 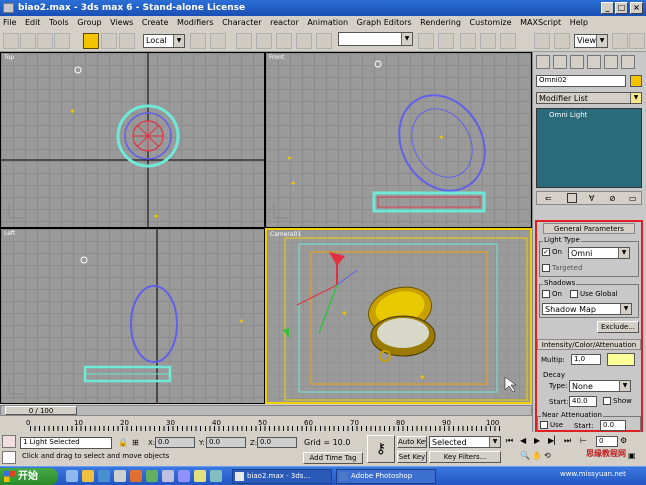 What do you see at coordinates (164, 41) in the screenshot?
I see `coordinate-system-dropdown: Local ▼` at bounding box center [164, 41].